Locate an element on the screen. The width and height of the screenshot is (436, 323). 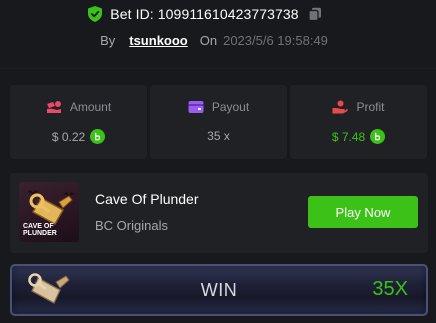
username-link: tsunkooo is located at coordinates (158, 40).